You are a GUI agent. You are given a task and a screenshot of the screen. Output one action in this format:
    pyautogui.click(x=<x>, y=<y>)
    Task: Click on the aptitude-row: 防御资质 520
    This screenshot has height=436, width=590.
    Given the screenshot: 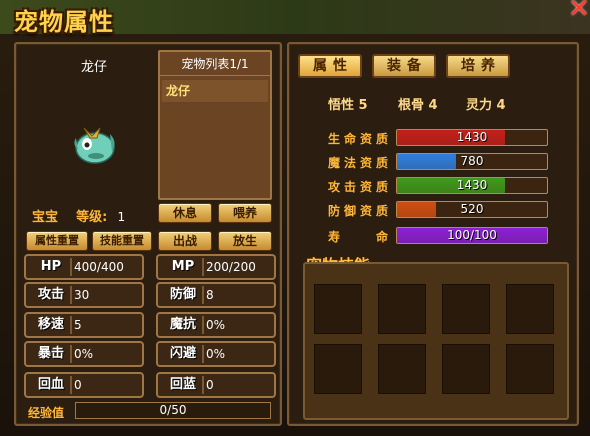 What is the action you would take?
    pyautogui.click(x=425, y=210)
    